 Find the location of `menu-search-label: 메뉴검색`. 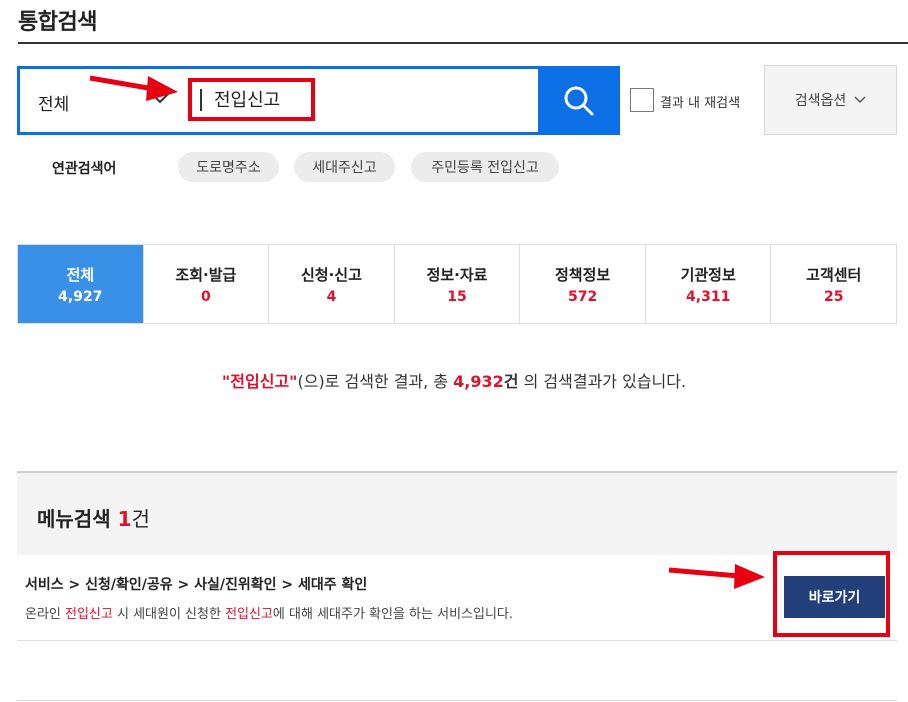

menu-search-label: 메뉴검색 is located at coordinates (74, 519).